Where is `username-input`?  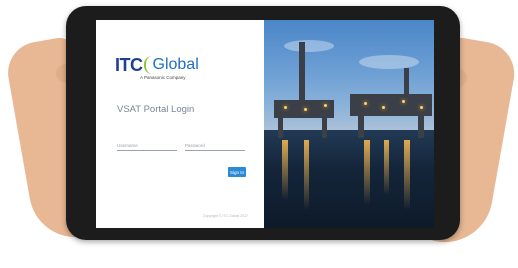 username-input is located at coordinates (147, 145).